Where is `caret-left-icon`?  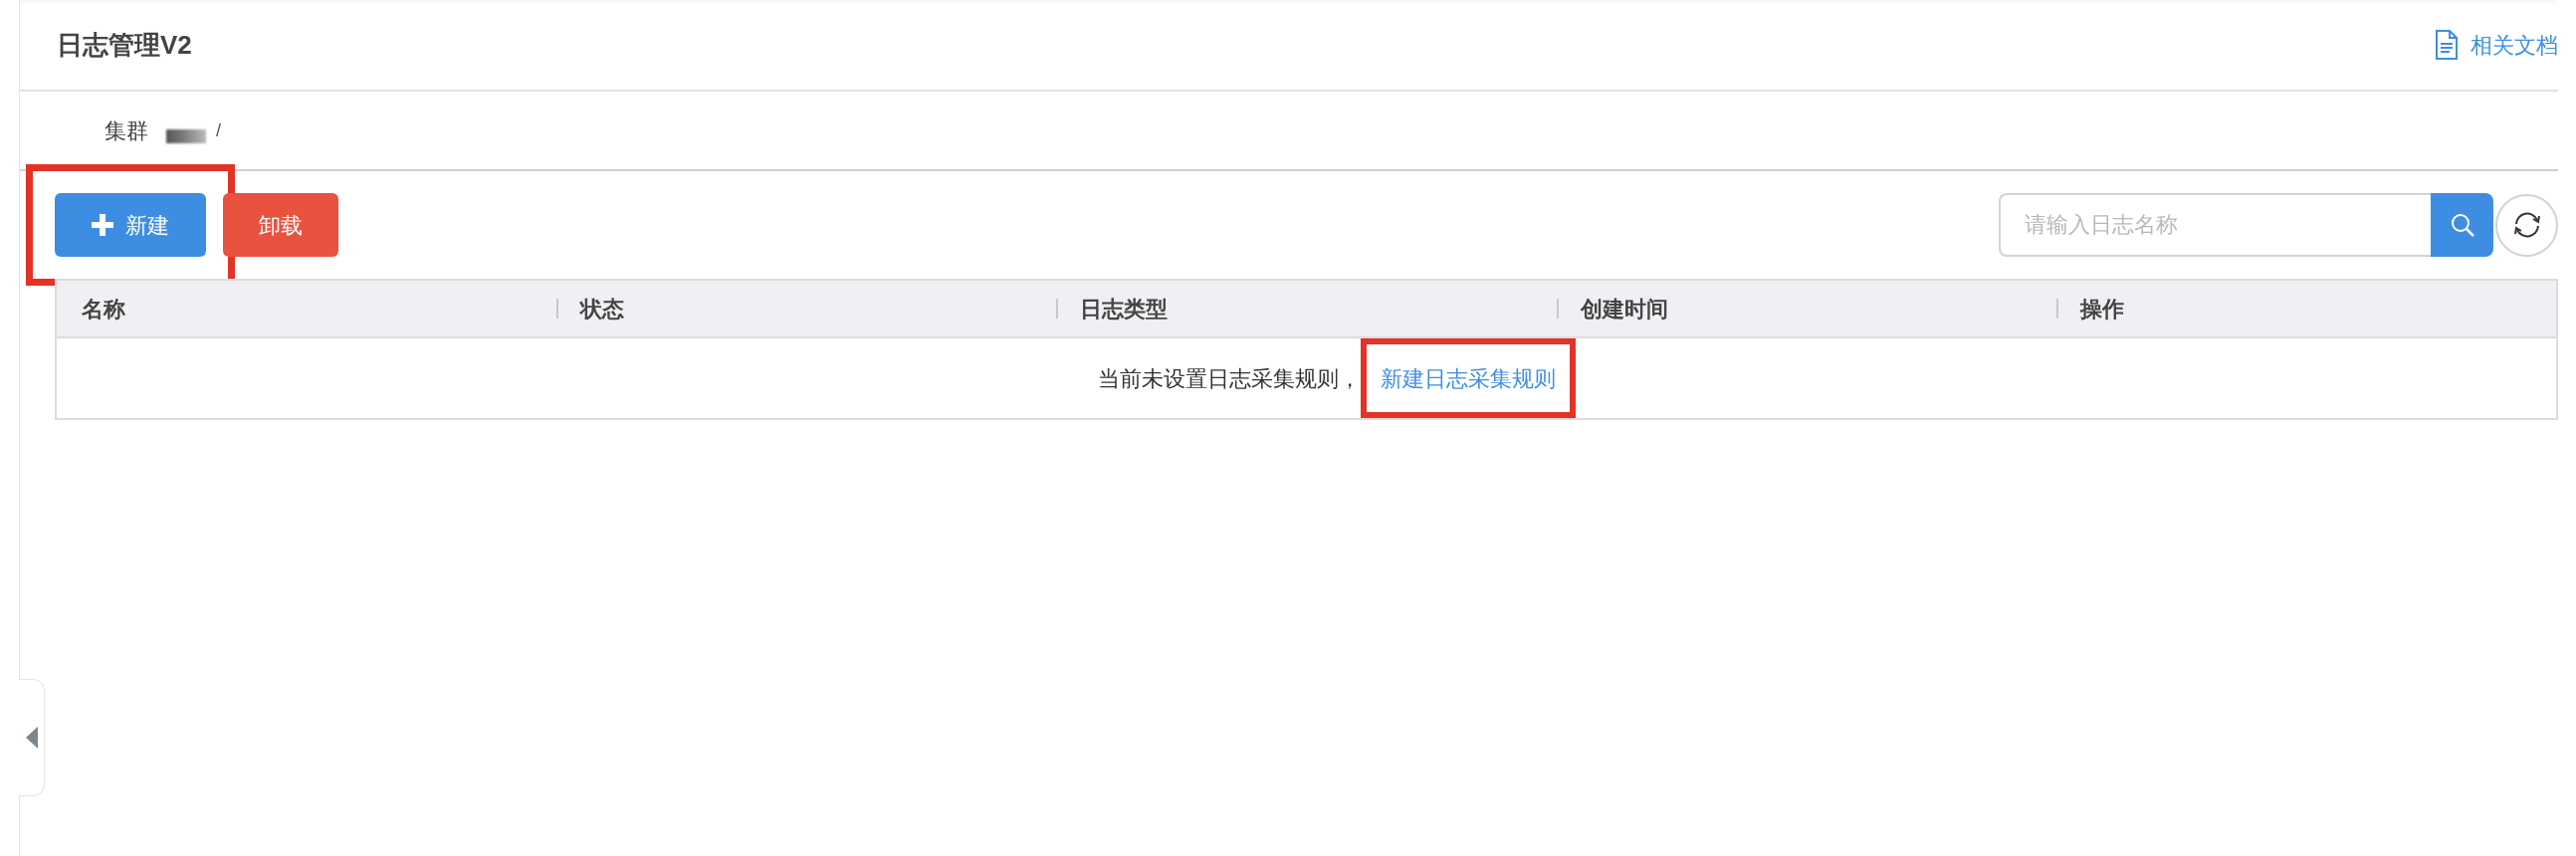
caret-left-icon is located at coordinates (31, 738).